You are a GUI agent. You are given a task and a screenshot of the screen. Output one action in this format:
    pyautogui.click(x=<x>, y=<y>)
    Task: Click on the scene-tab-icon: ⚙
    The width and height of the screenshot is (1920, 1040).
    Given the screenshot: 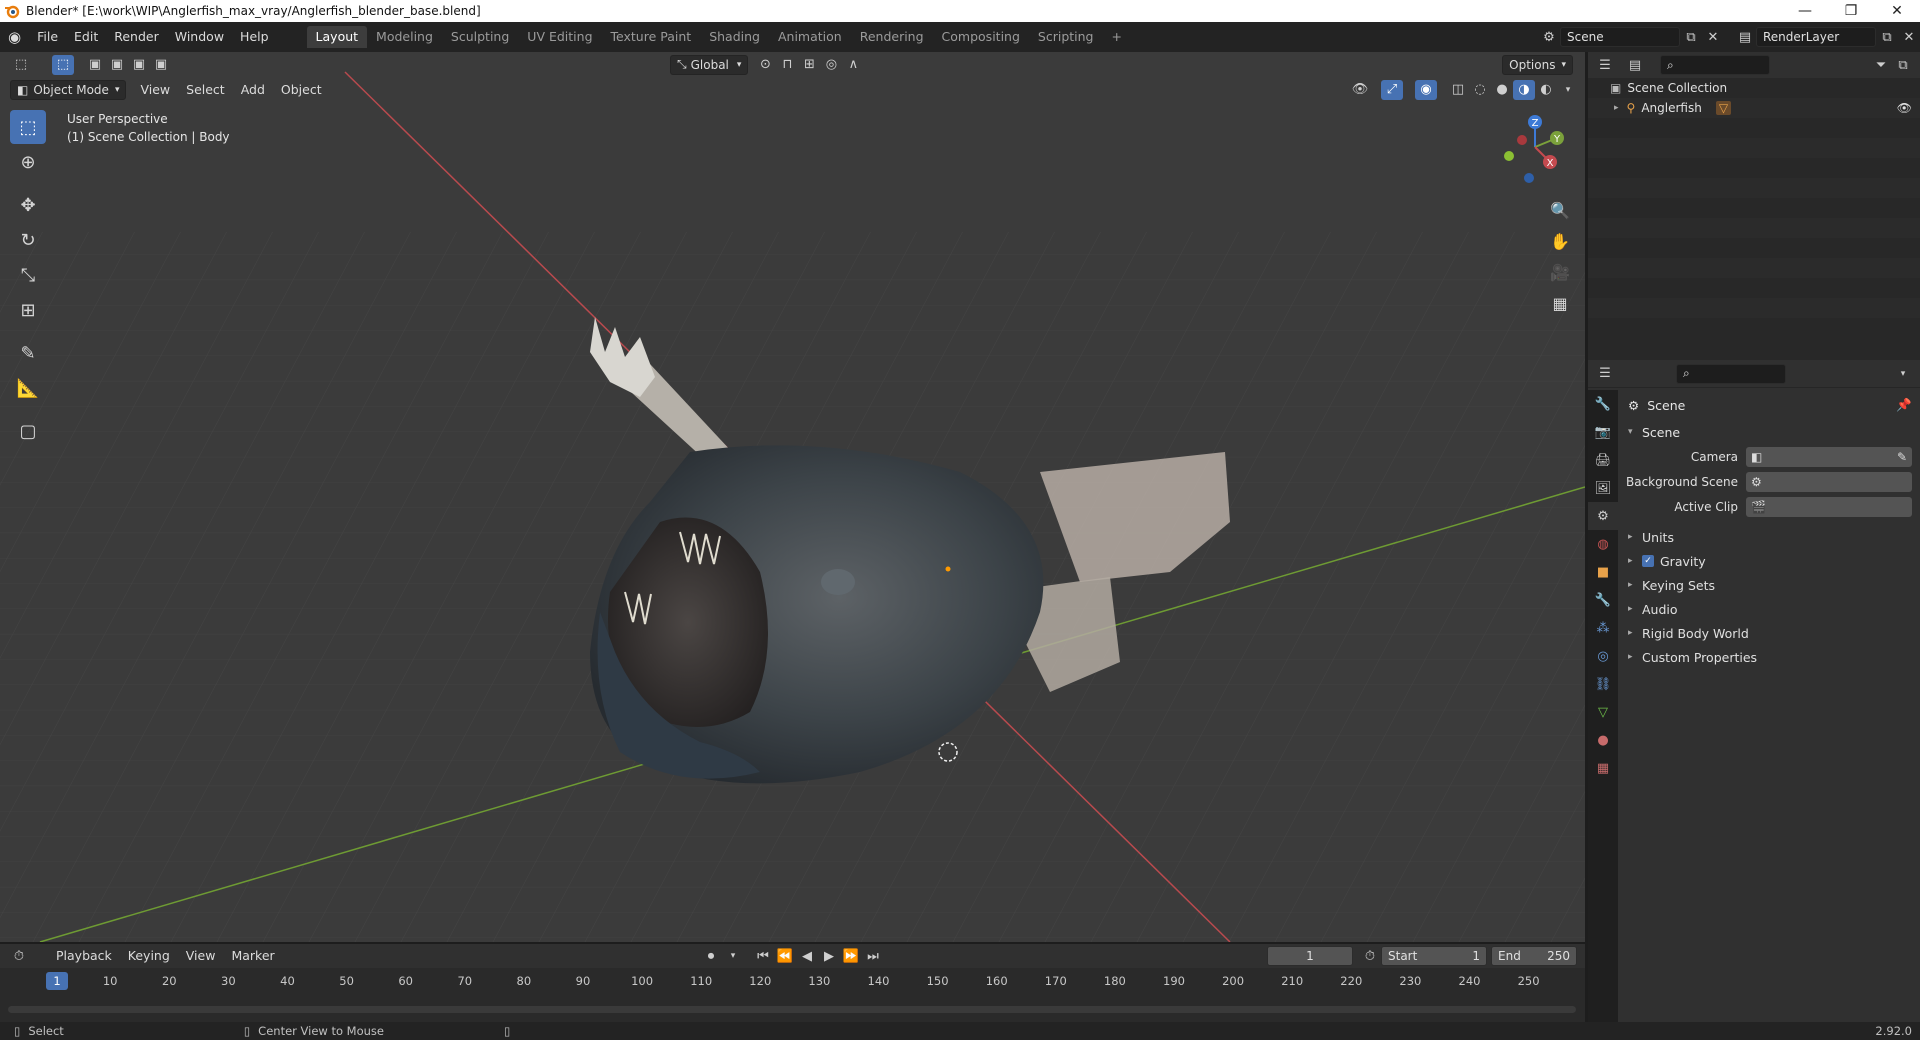 What is the action you would take?
    pyautogui.click(x=1603, y=516)
    